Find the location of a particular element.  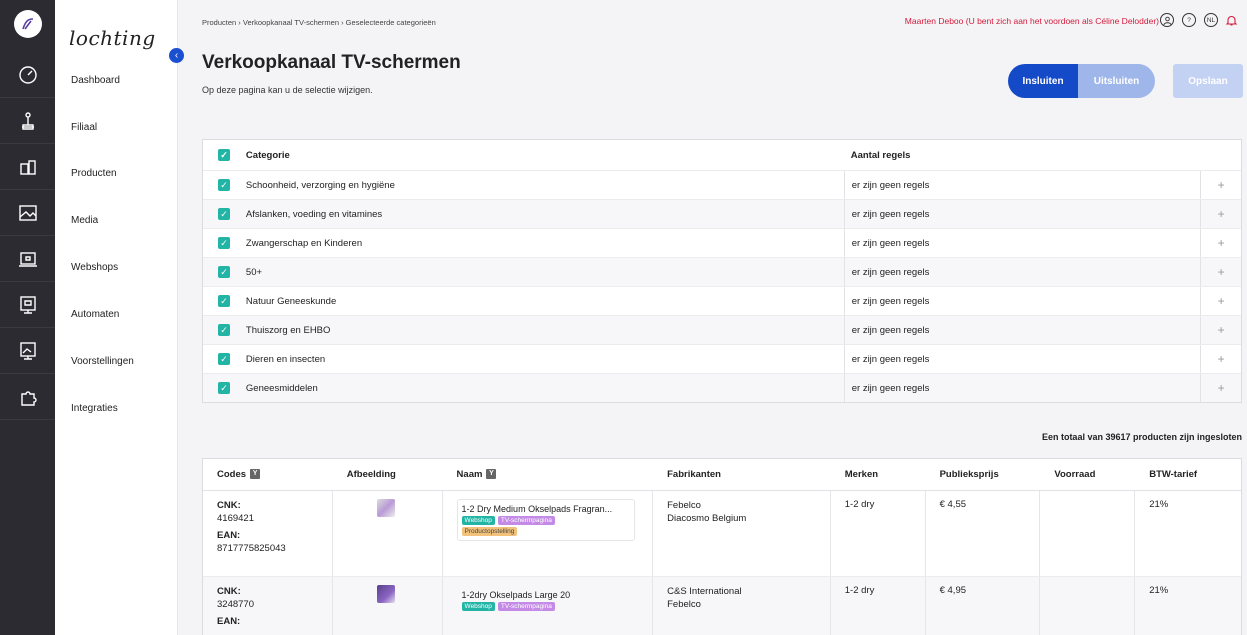

webshop-icon is located at coordinates (27, 259).